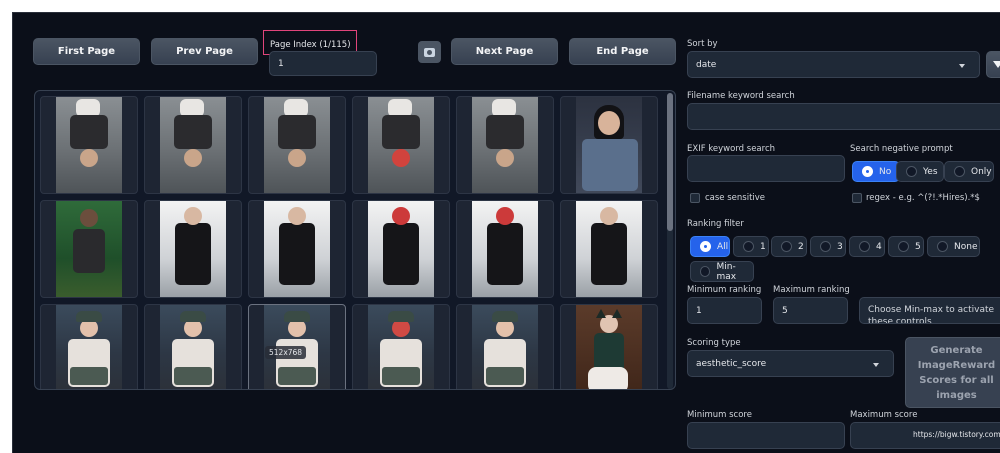  Describe the element at coordinates (920, 171) in the screenshot. I see `negative-prompt-yes: Yes` at that location.